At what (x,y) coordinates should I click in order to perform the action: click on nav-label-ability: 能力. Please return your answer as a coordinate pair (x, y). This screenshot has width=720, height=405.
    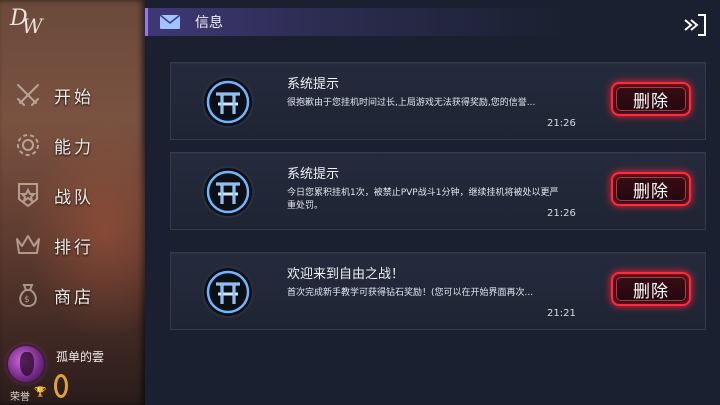
    Looking at the image, I should click on (74, 147).